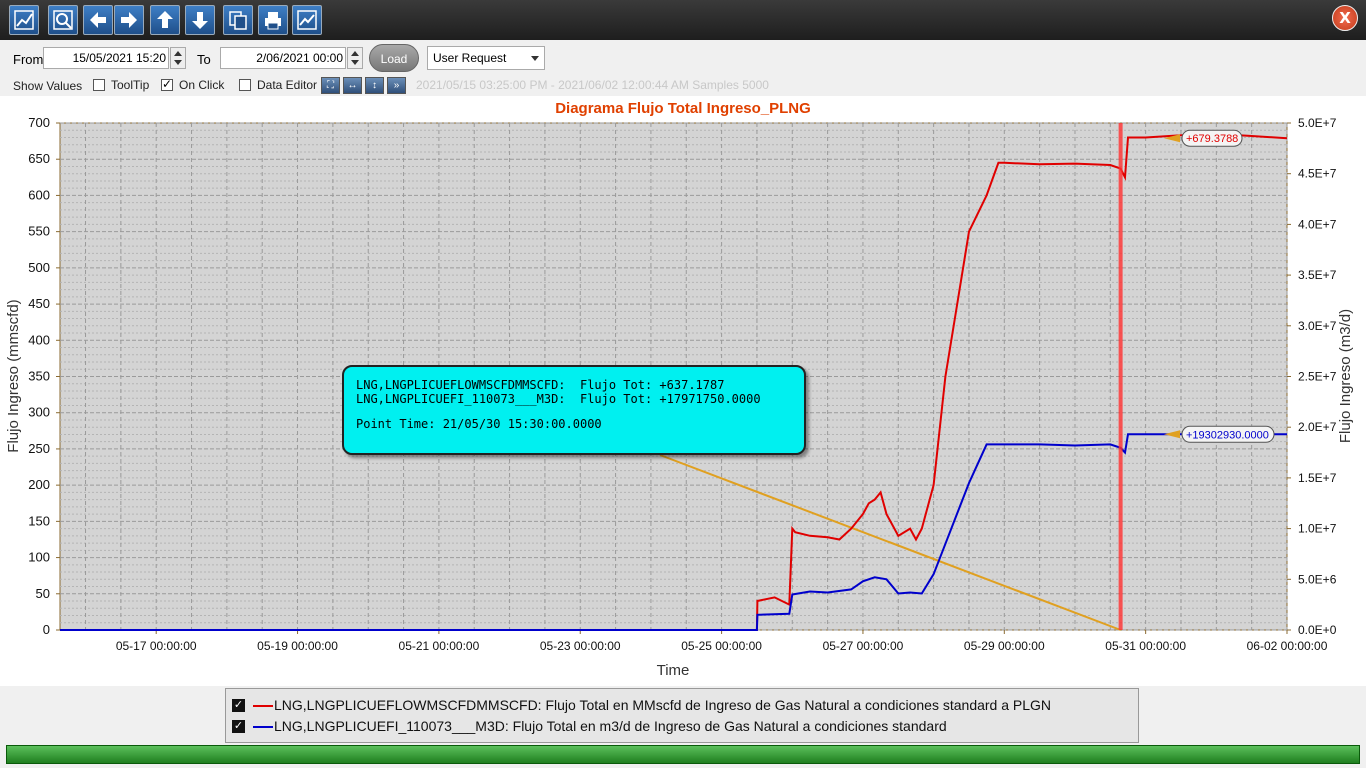  I want to click on y2-axis-label: Flujo Ingreso (m3/d), so click(1345, 376).